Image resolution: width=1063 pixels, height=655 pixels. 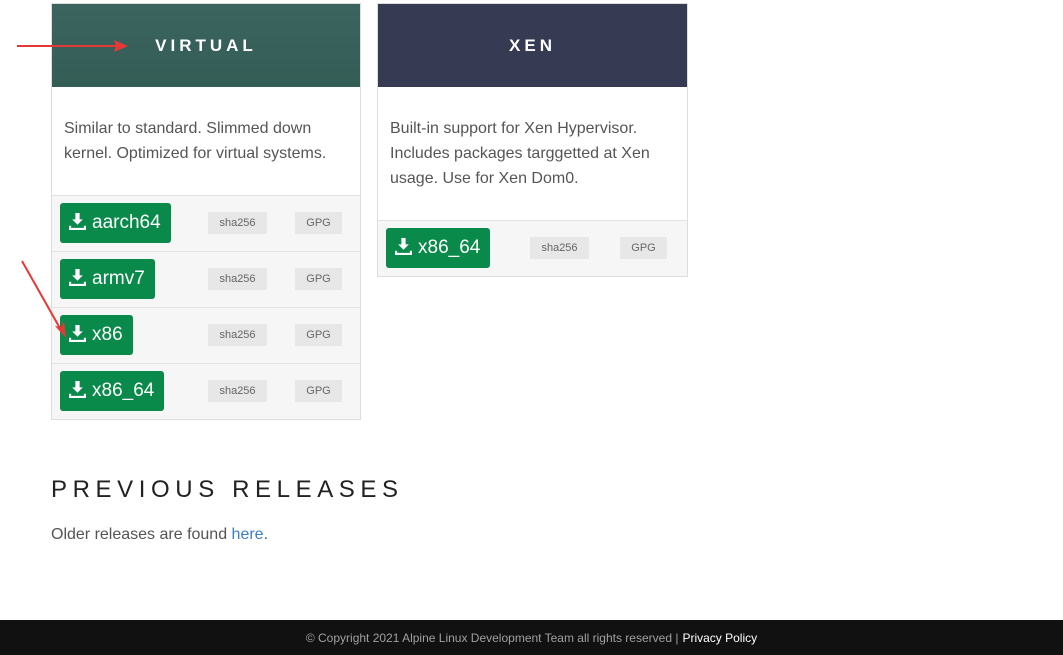 I want to click on download-x86-button: x86, so click(x=96, y=335).